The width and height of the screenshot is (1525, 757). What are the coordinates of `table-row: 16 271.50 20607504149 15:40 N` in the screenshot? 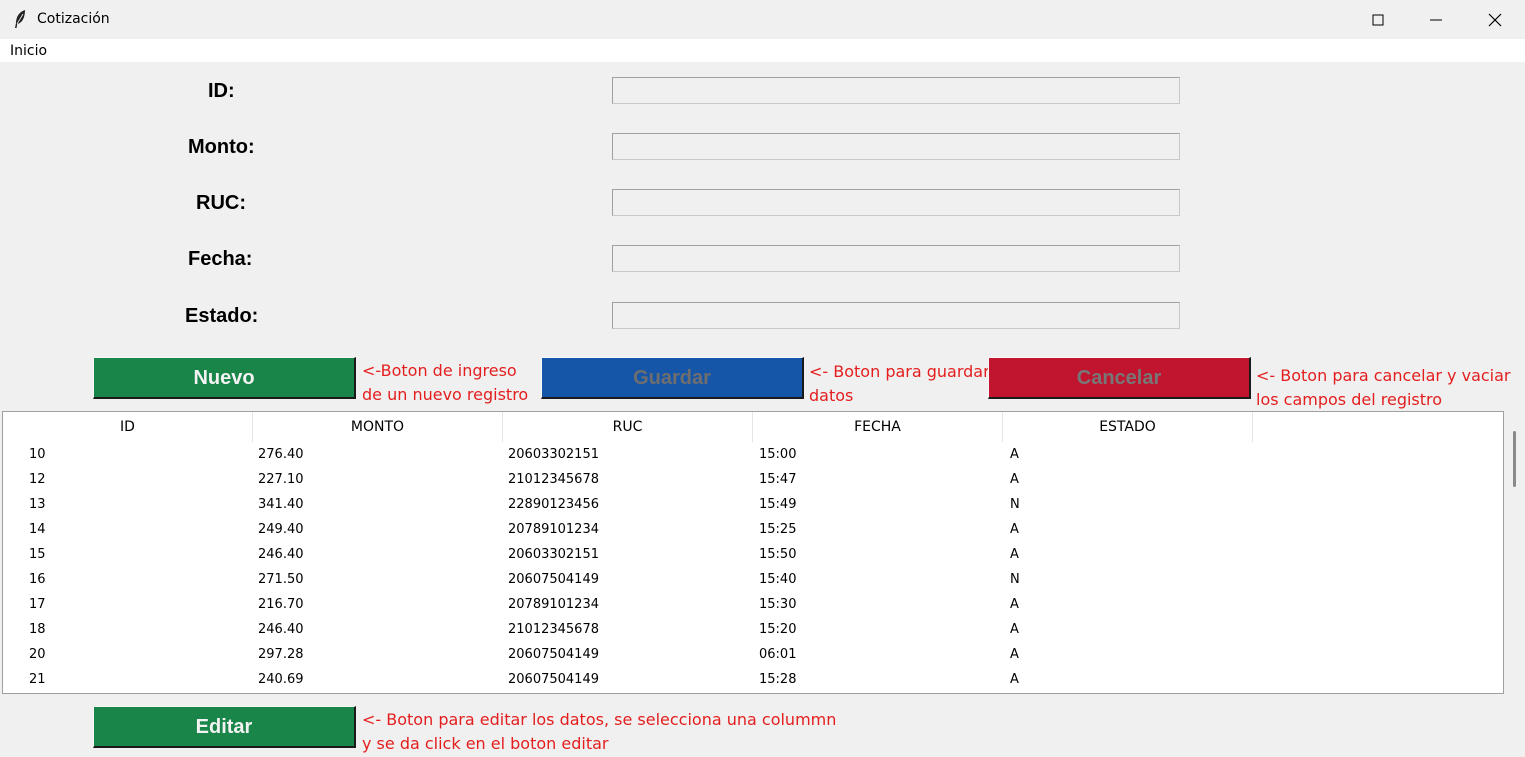 It's located at (753, 579).